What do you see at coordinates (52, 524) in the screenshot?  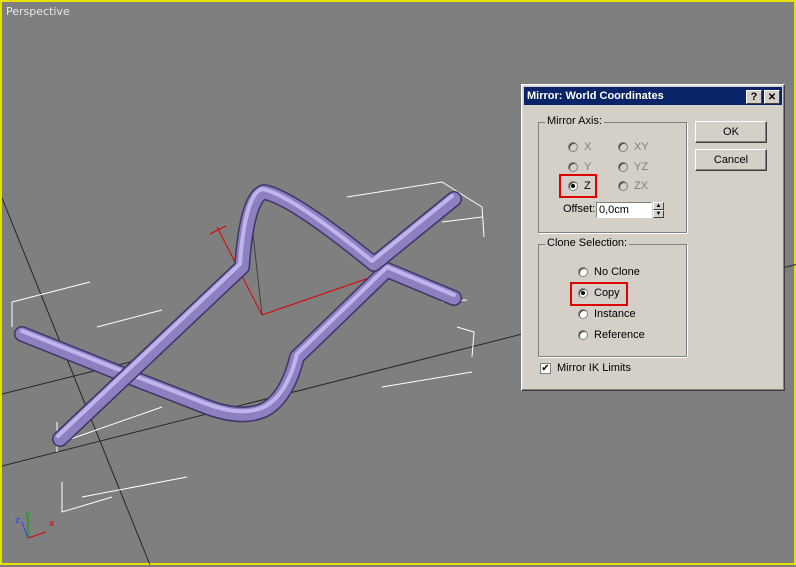 I see `axis-x-label: x` at bounding box center [52, 524].